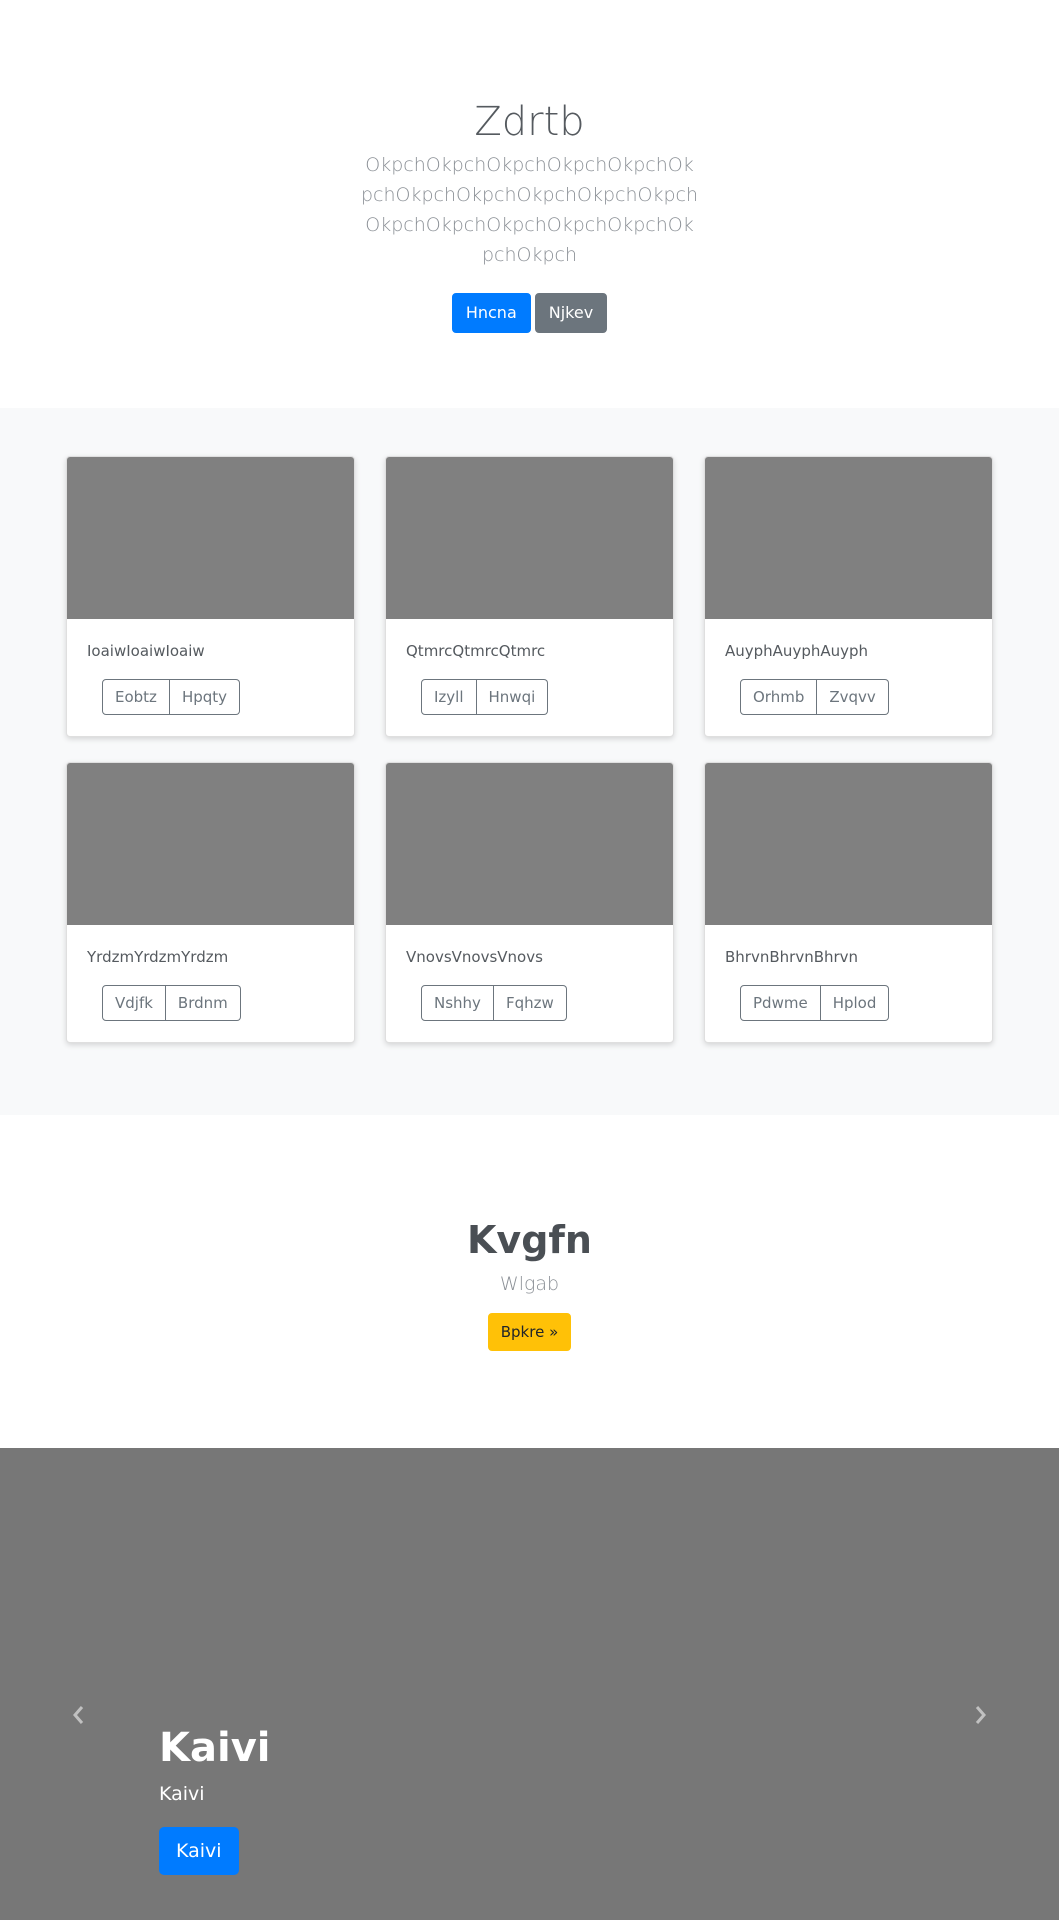  What do you see at coordinates (136, 697) in the screenshot?
I see `card-button-1: Eobtz` at bounding box center [136, 697].